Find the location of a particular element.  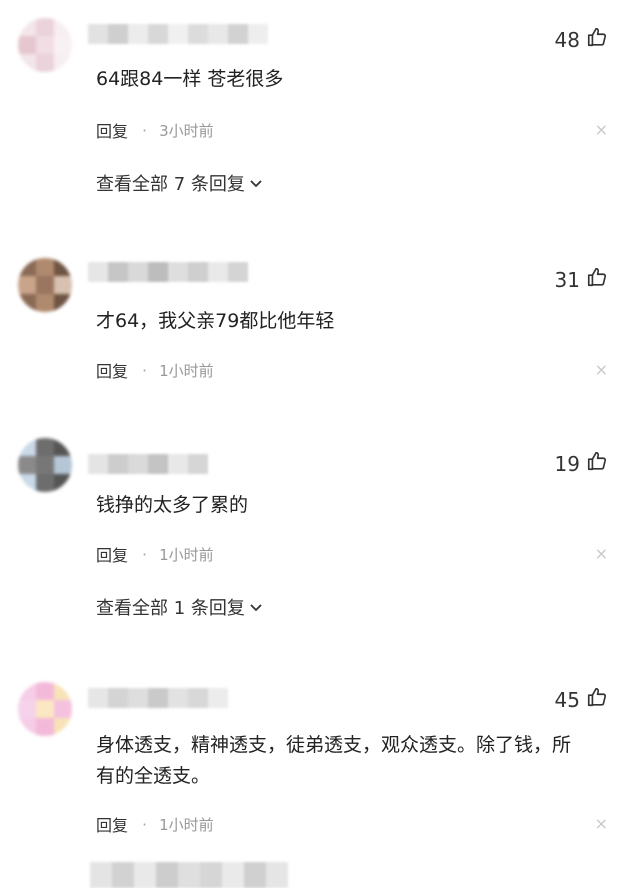

like-button: 31 is located at coordinates (581, 279).